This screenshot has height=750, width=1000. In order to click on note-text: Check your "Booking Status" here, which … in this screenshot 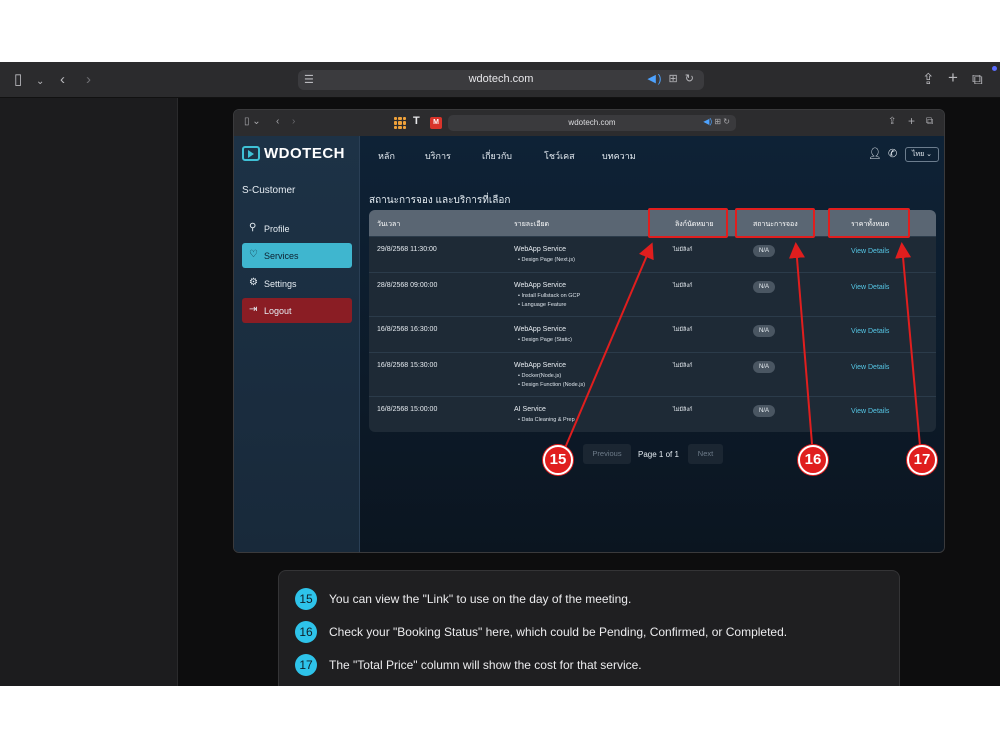, I will do `click(558, 632)`.